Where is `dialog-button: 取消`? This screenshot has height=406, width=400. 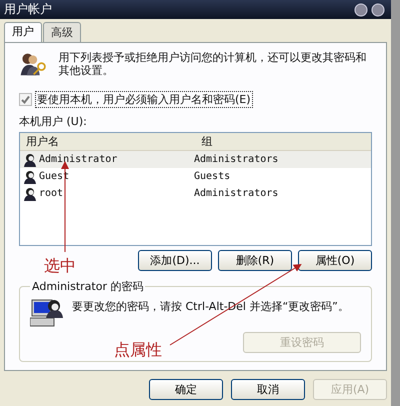 dialog-button: 取消 is located at coordinates (268, 389).